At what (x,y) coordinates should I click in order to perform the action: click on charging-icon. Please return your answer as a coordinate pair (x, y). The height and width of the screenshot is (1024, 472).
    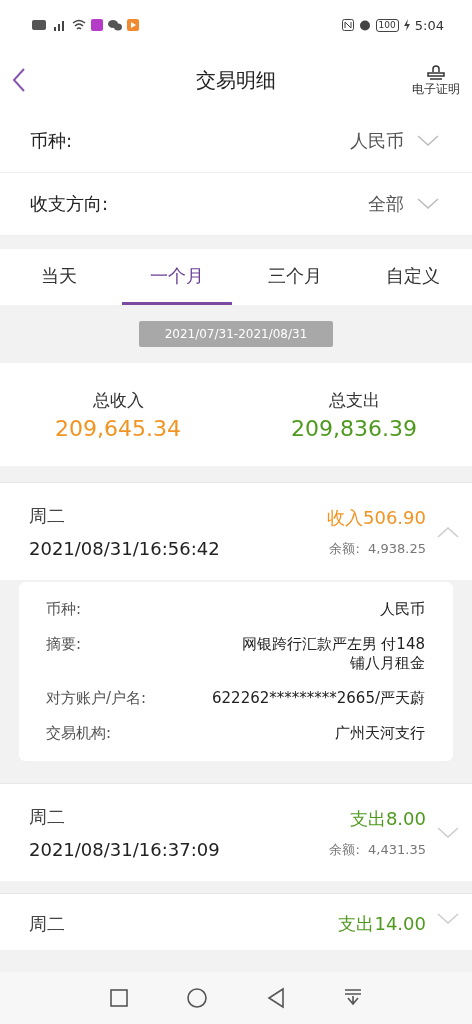
    Looking at the image, I should click on (406, 25).